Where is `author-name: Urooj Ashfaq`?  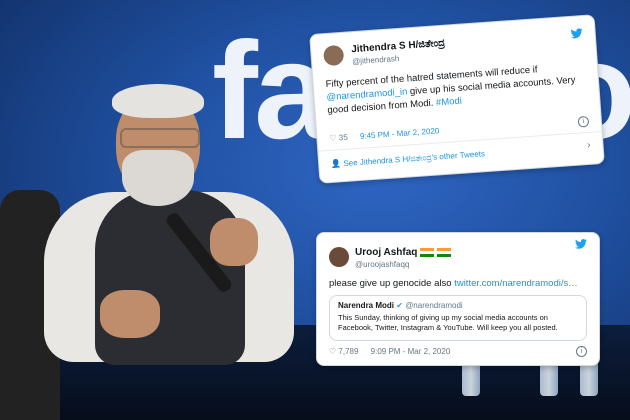
author-name: Urooj Ashfaq is located at coordinates (403, 252).